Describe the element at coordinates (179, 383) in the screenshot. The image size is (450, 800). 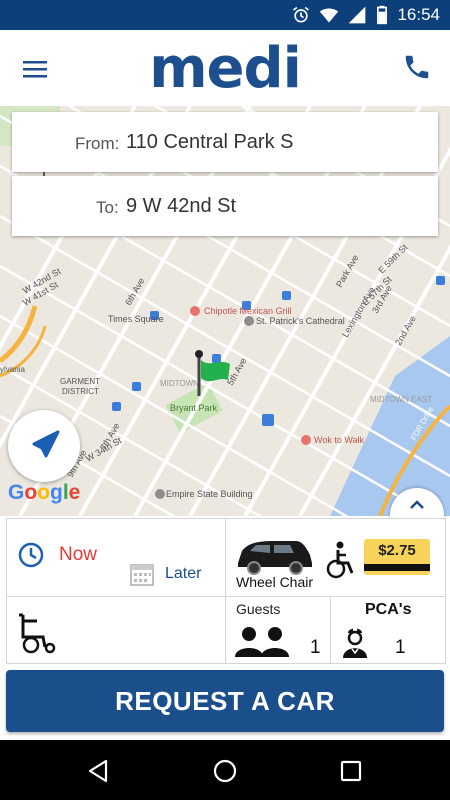
I see `map-label-midtown: MIDTOWN` at that location.